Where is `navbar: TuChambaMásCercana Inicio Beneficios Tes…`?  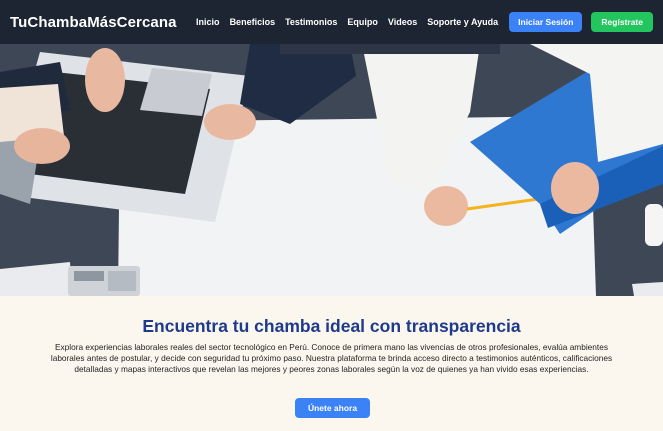 navbar: TuChambaMásCercana Inicio Beneficios Tes… is located at coordinates (331, 22).